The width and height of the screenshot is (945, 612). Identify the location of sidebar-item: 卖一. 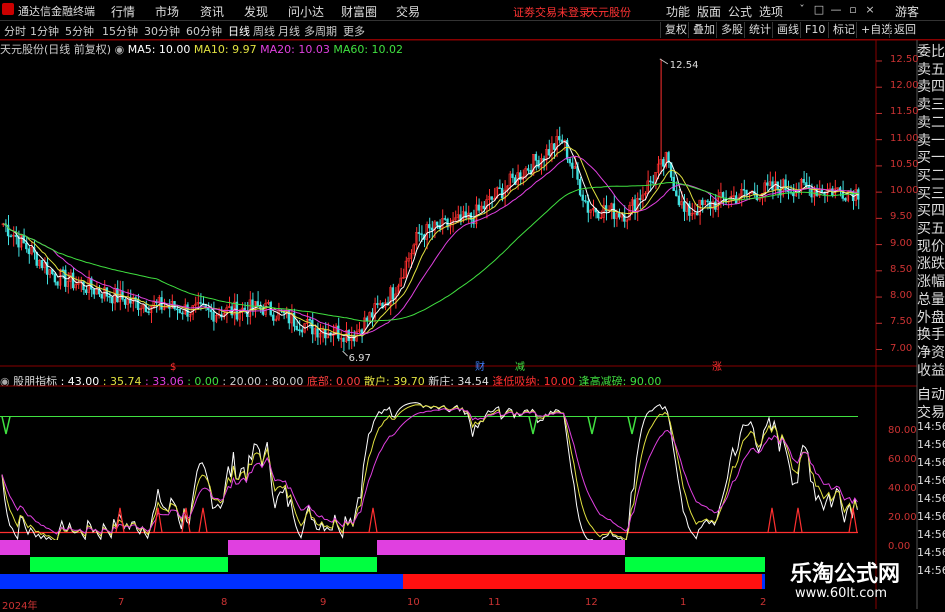
(931, 141).